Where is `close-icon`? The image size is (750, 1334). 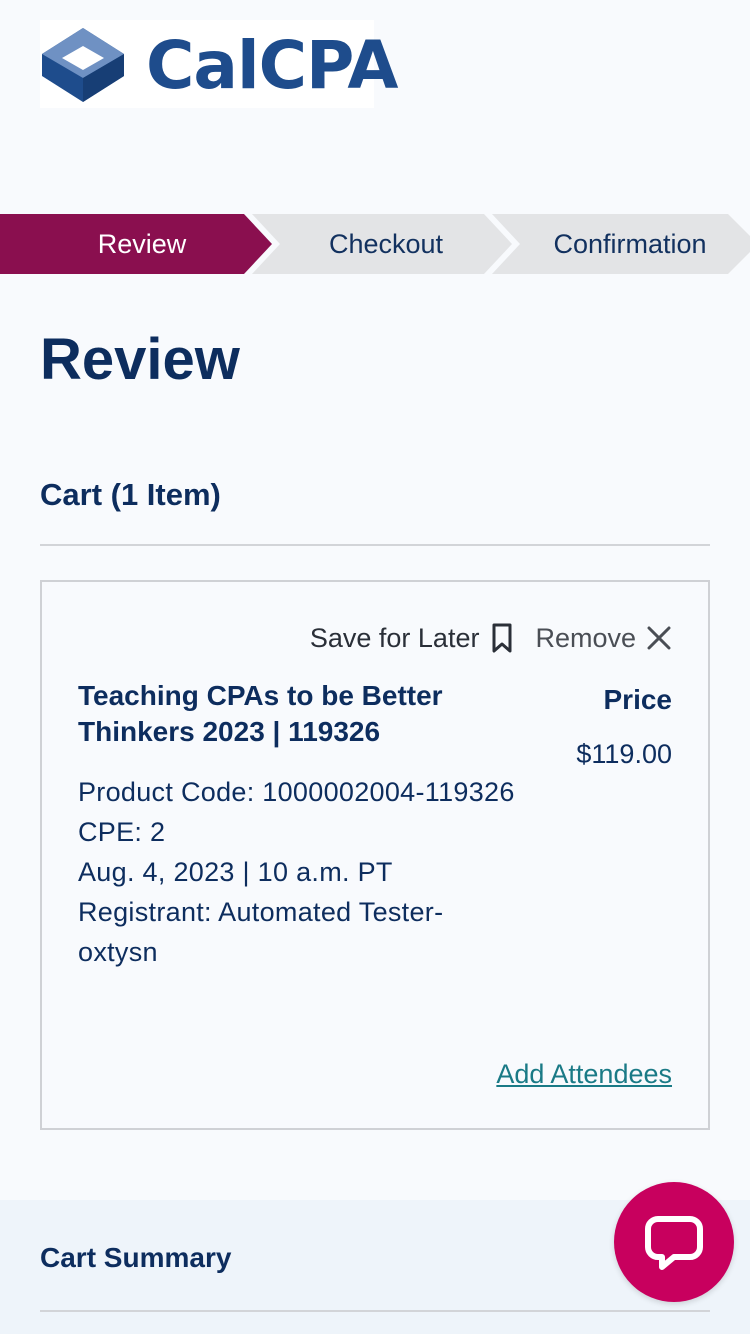 close-icon is located at coordinates (659, 638).